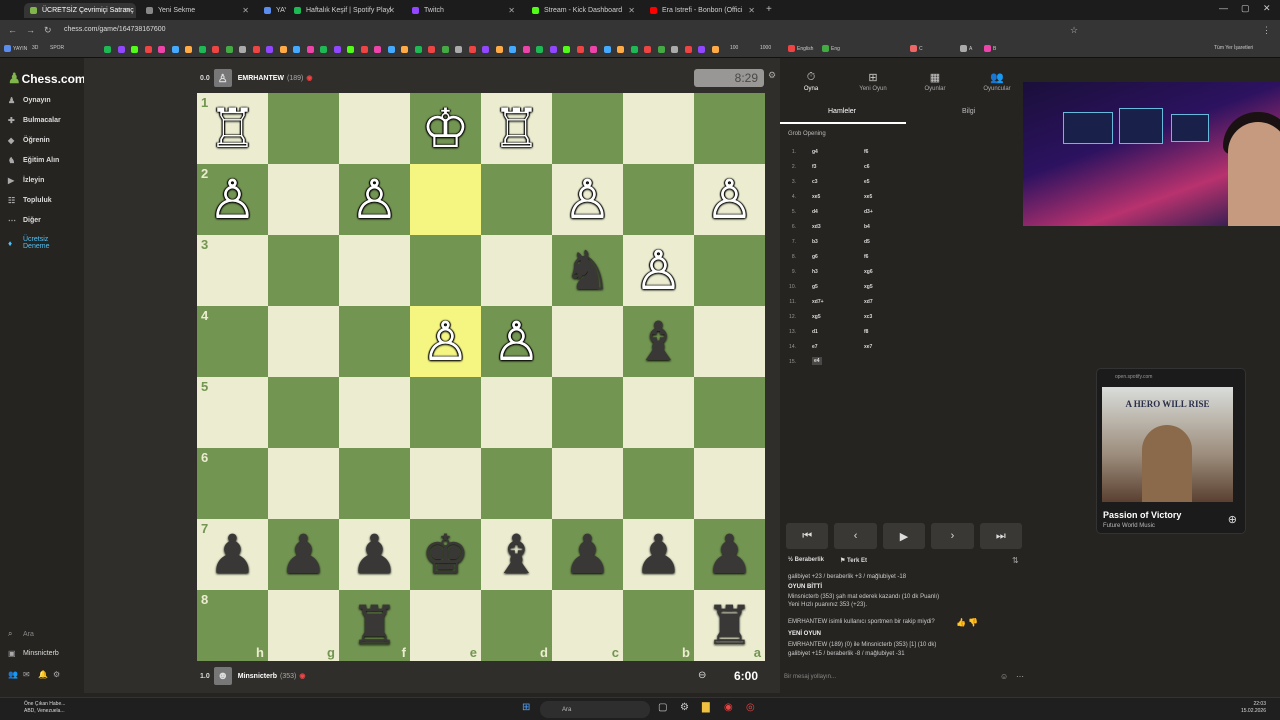 The height and width of the screenshot is (720, 1280). What do you see at coordinates (583, 10) in the screenshot?
I see `browser-tab: Stream - Kick Dashboard ✕` at bounding box center [583, 10].